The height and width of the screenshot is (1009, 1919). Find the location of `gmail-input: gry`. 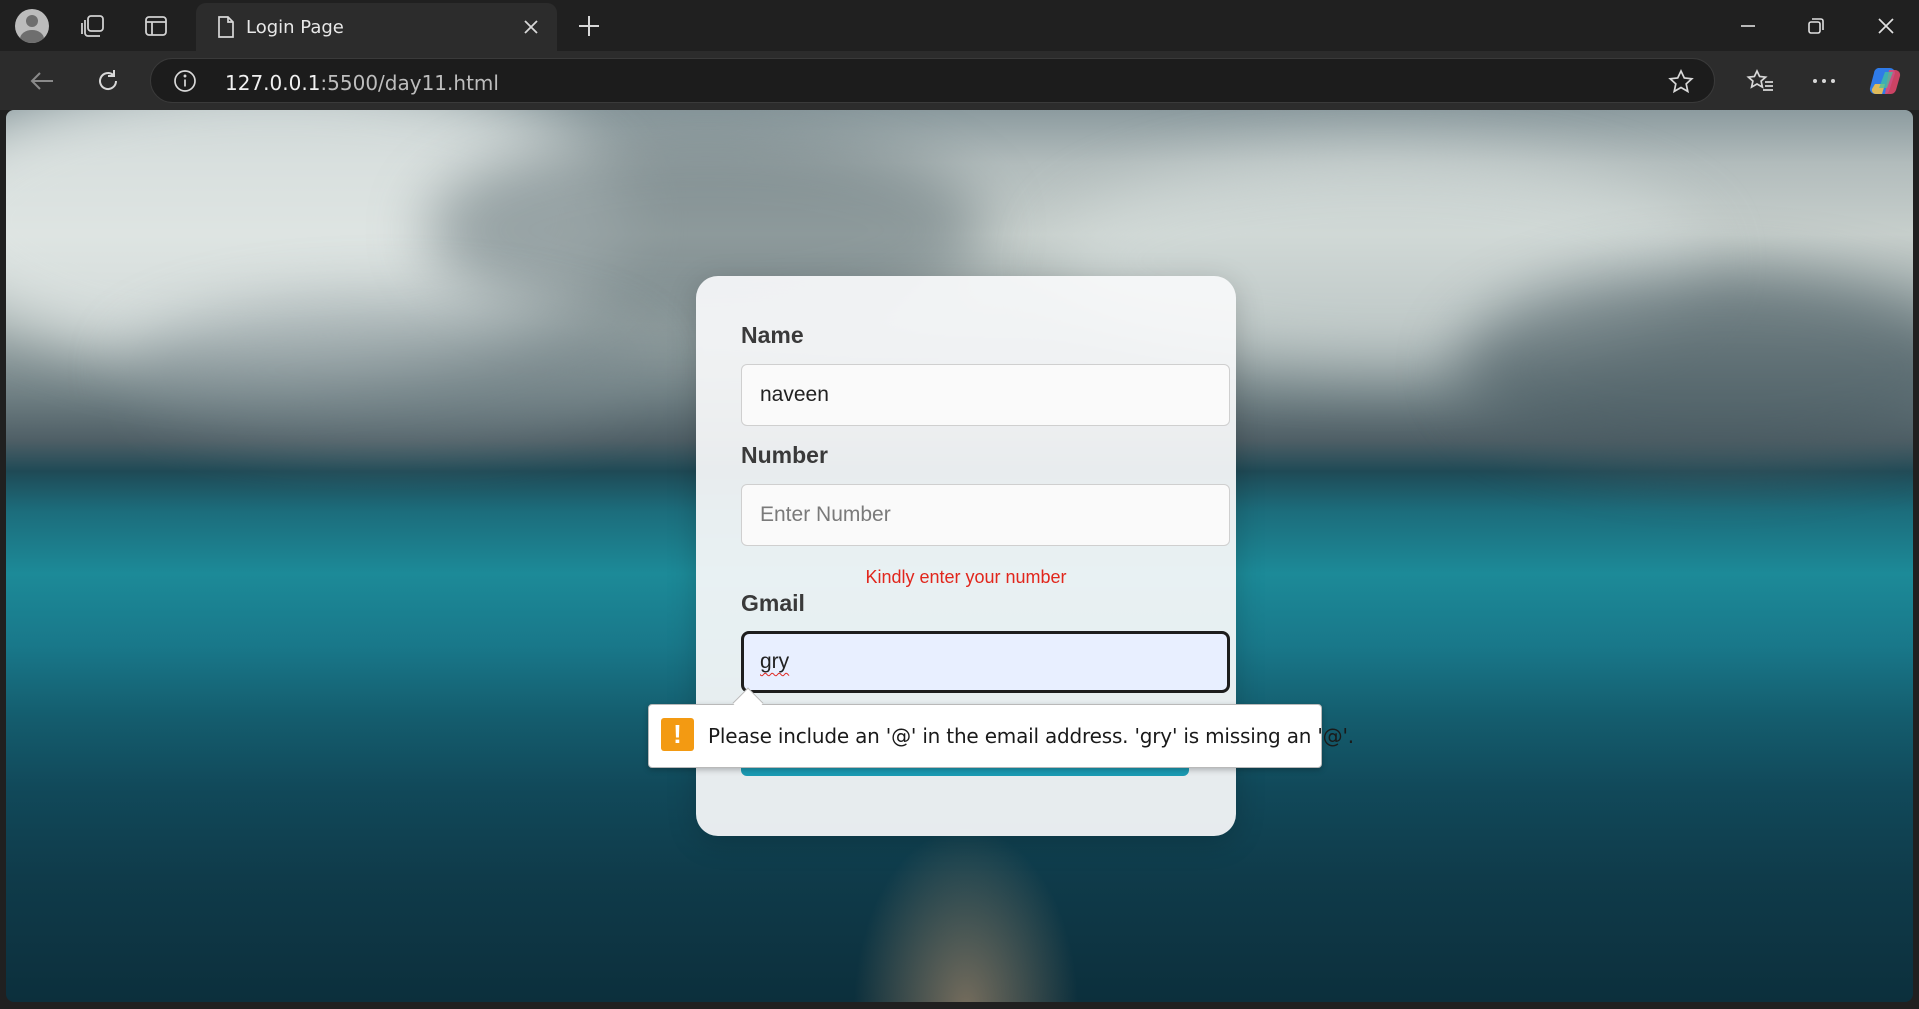

gmail-input: gry is located at coordinates (985, 662).